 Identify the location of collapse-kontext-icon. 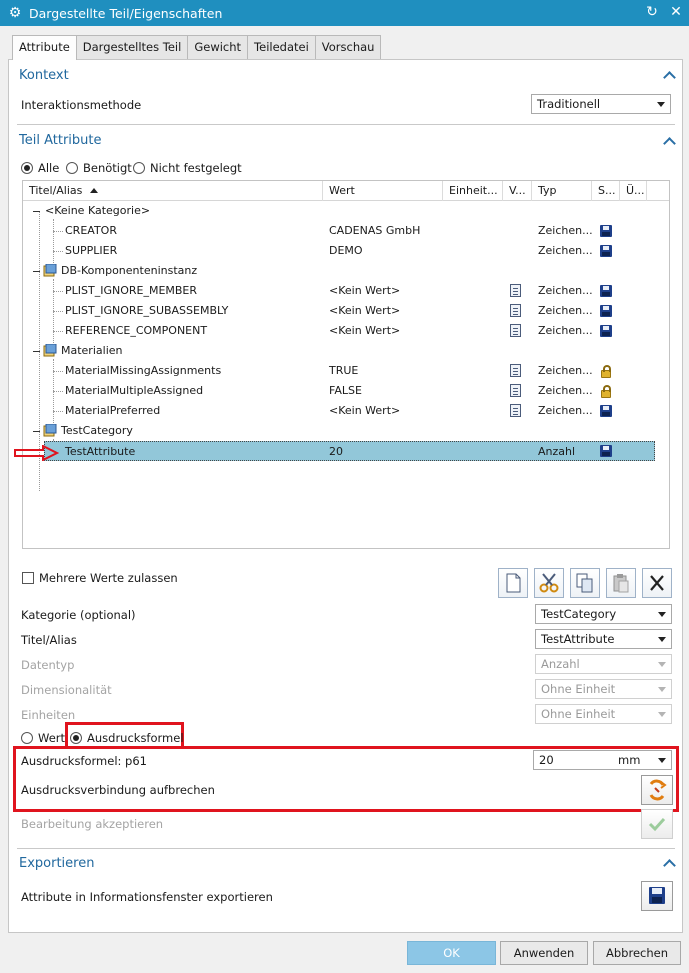
(670, 77).